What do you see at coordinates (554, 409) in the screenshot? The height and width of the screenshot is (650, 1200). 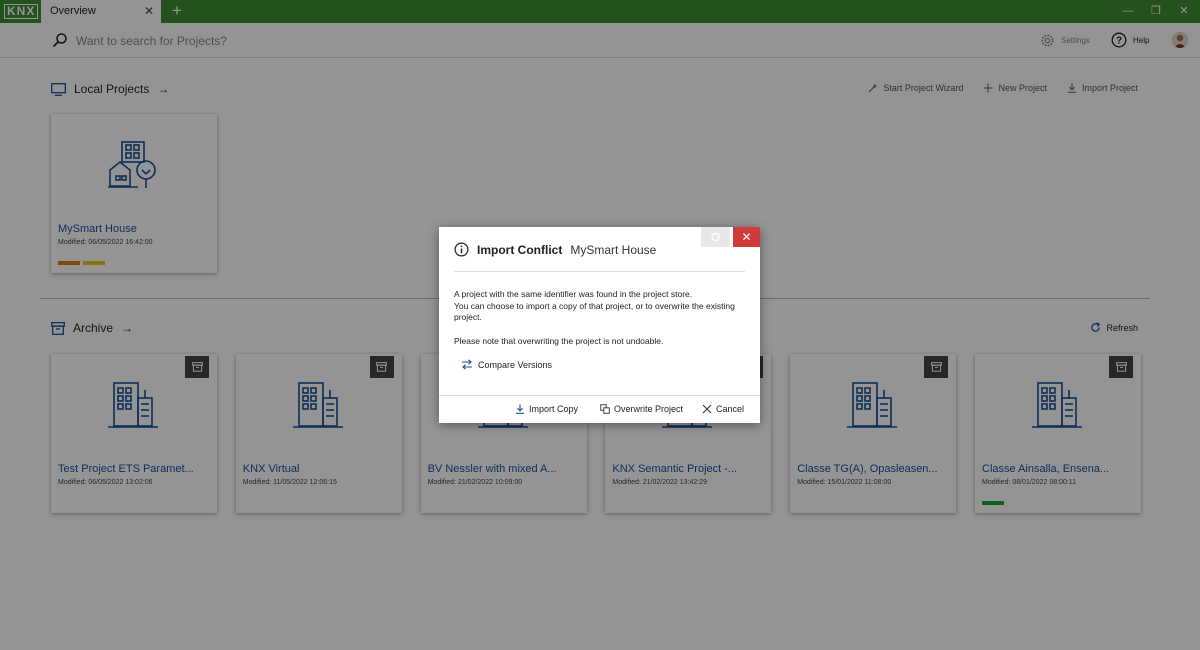 I see `import-copy-label: Import Copy` at bounding box center [554, 409].